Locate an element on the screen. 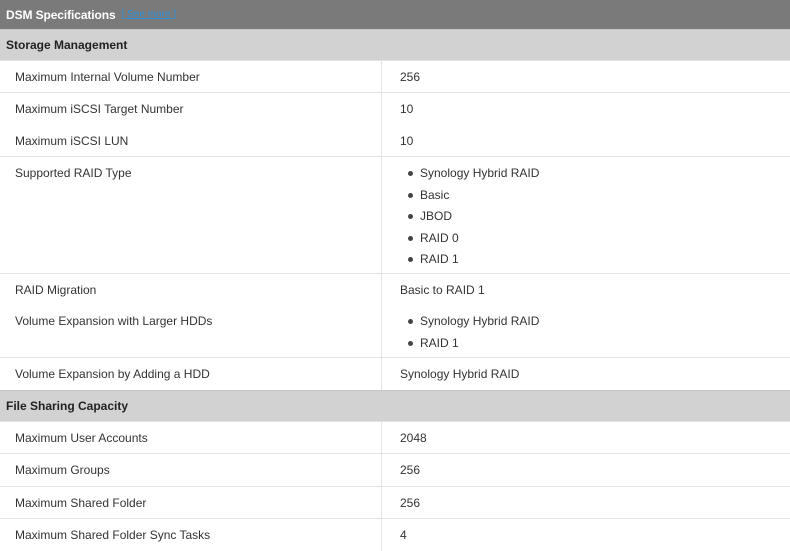 The image size is (790, 551). list-item: JBOD is located at coordinates (595, 220).